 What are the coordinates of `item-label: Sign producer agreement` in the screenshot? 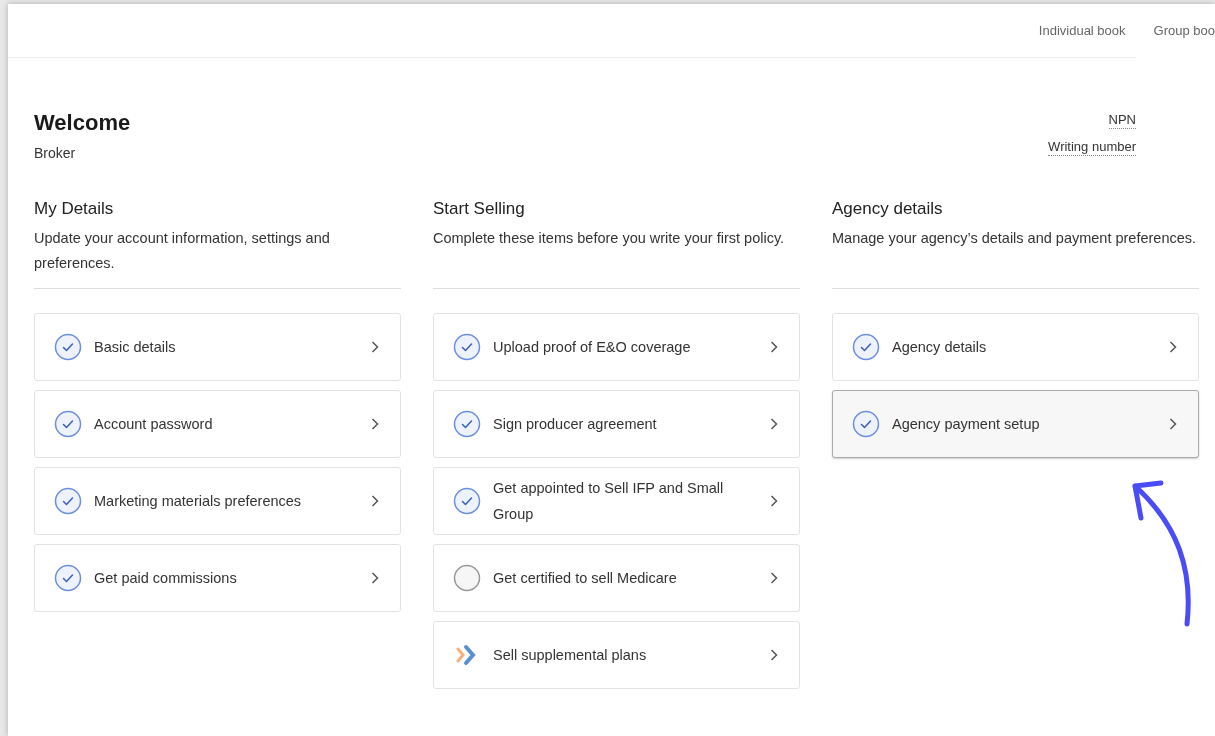 It's located at (575, 424).